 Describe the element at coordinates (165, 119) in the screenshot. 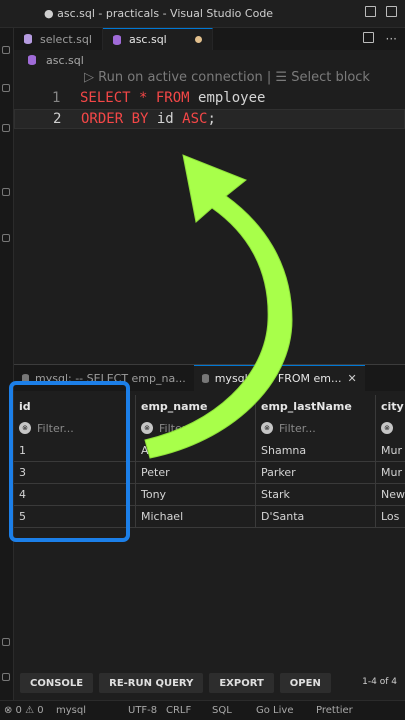

I see `token: id` at that location.